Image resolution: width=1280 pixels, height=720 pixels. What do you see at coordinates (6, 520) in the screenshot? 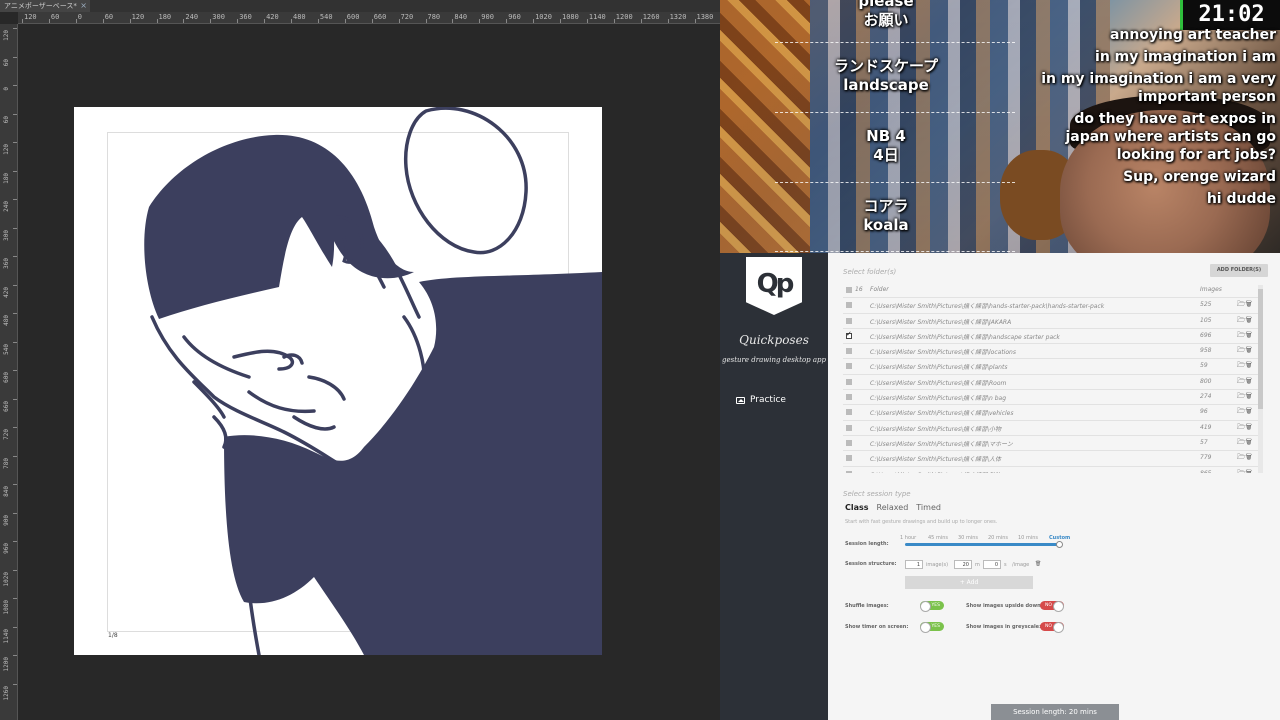
I see `ruler-tick-label: 900` at bounding box center [6, 520].